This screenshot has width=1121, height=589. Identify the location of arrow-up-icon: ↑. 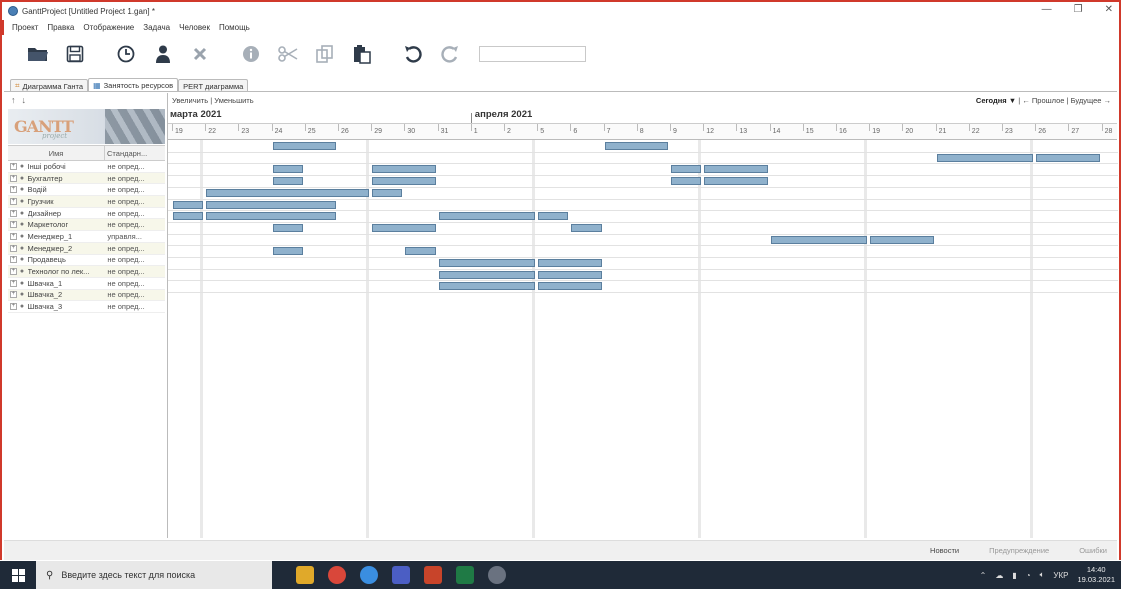
(13, 100).